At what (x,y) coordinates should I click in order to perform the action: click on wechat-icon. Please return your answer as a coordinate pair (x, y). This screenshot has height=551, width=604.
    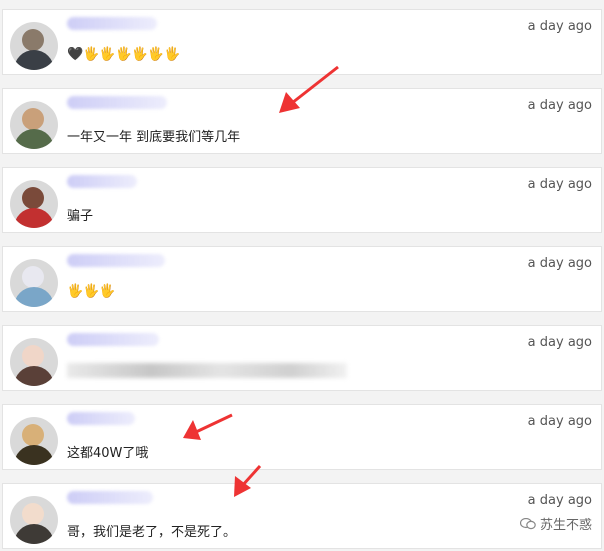
    Looking at the image, I should click on (527, 523).